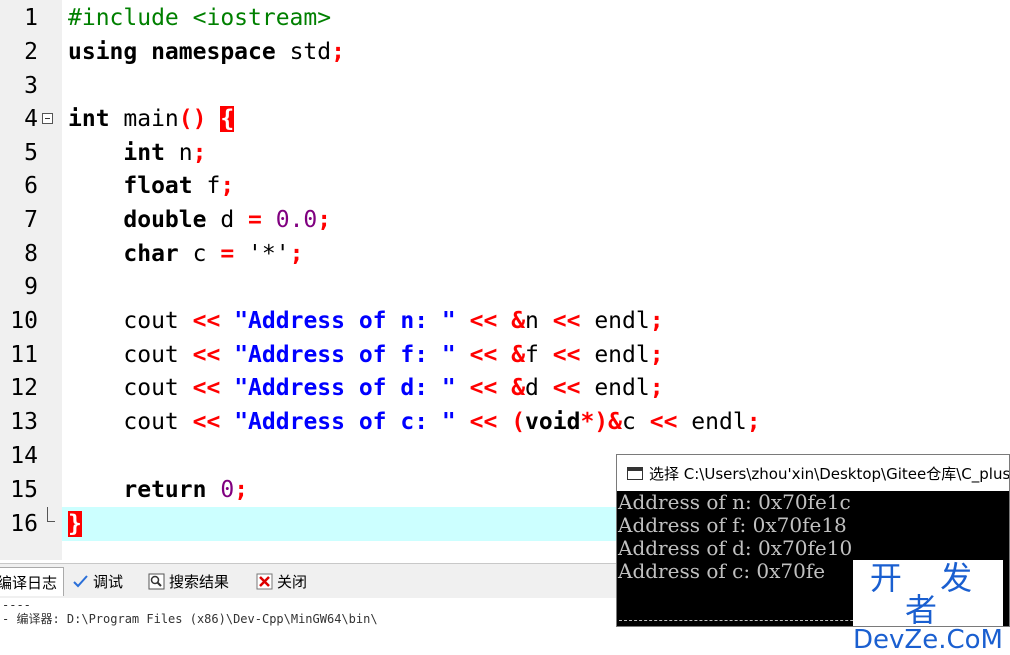  Describe the element at coordinates (31, 119) in the screenshot. I see `line-number: 4` at that location.